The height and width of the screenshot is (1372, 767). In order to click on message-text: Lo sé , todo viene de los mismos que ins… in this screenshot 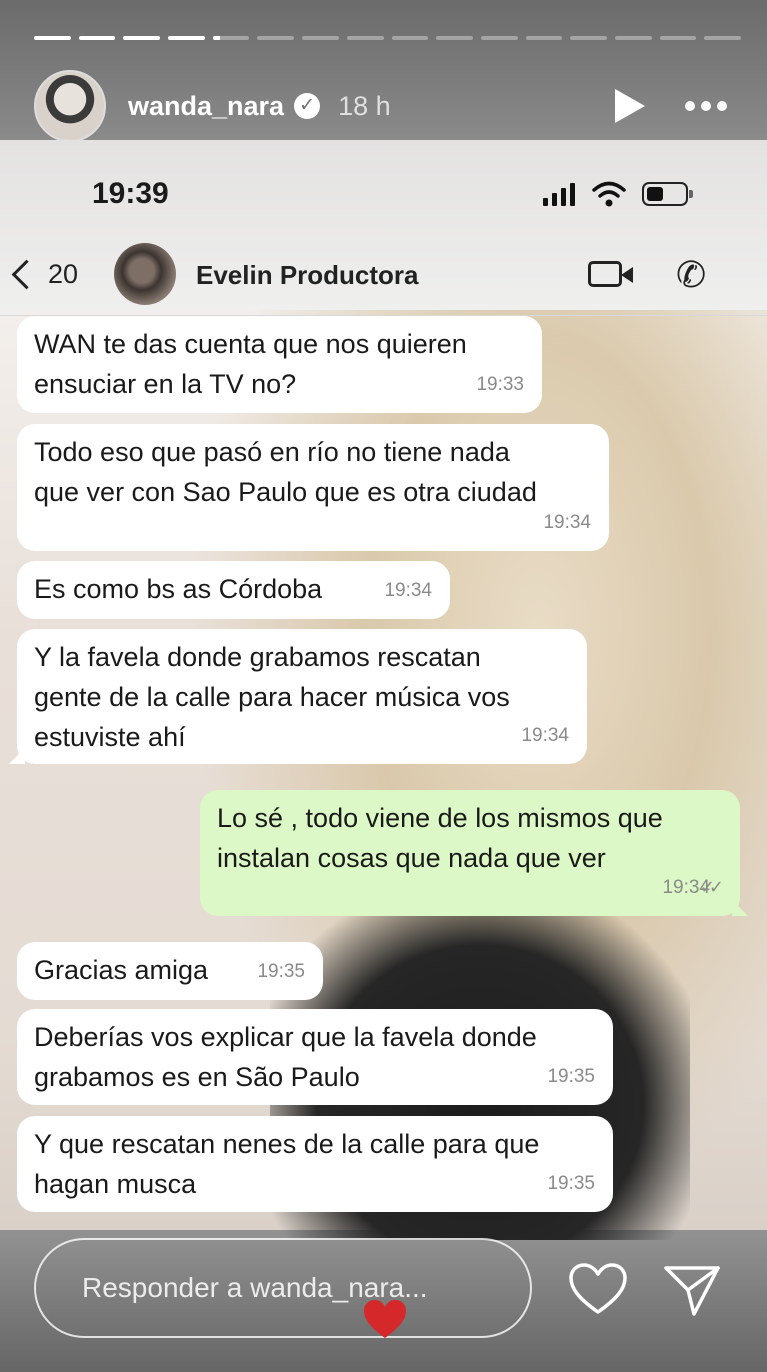, I will do `click(440, 838)`.